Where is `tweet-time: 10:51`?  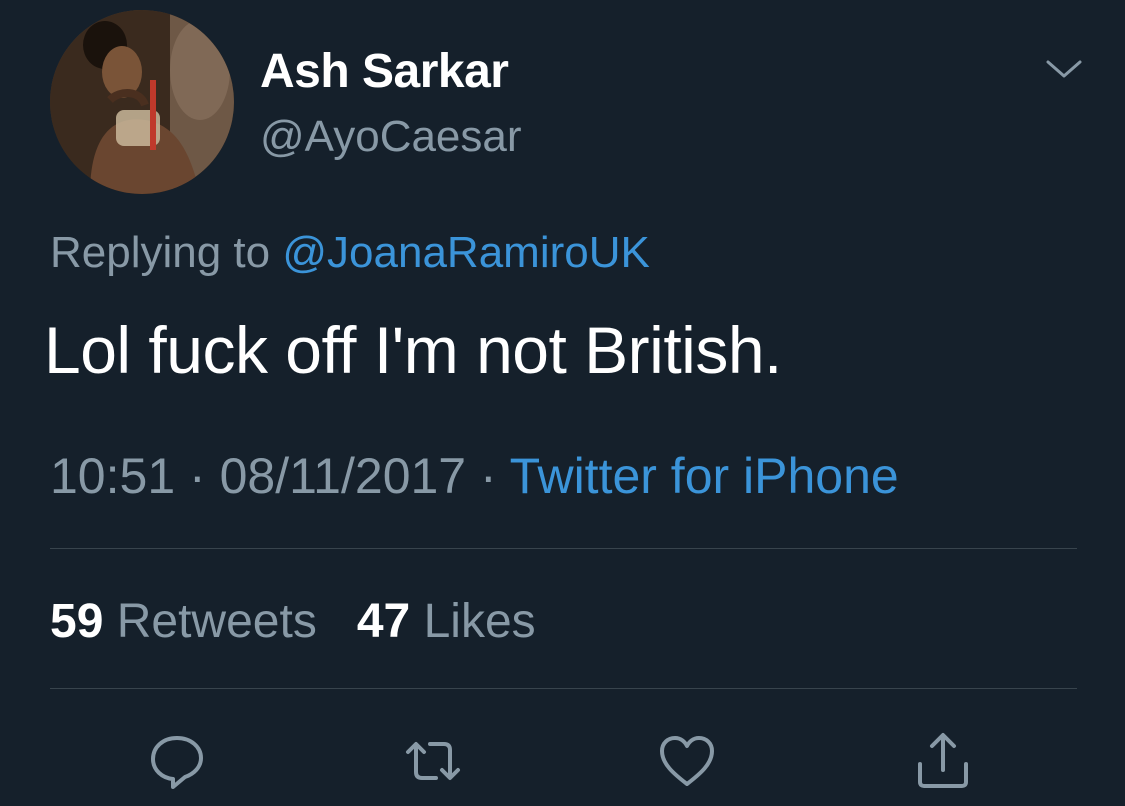
tweet-time: 10:51 is located at coordinates (113, 476).